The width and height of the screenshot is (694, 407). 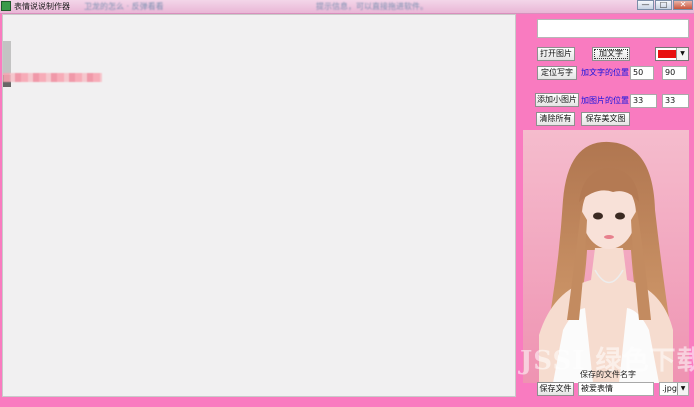 What do you see at coordinates (683, 5) in the screenshot?
I see `close-button: ✕` at bounding box center [683, 5].